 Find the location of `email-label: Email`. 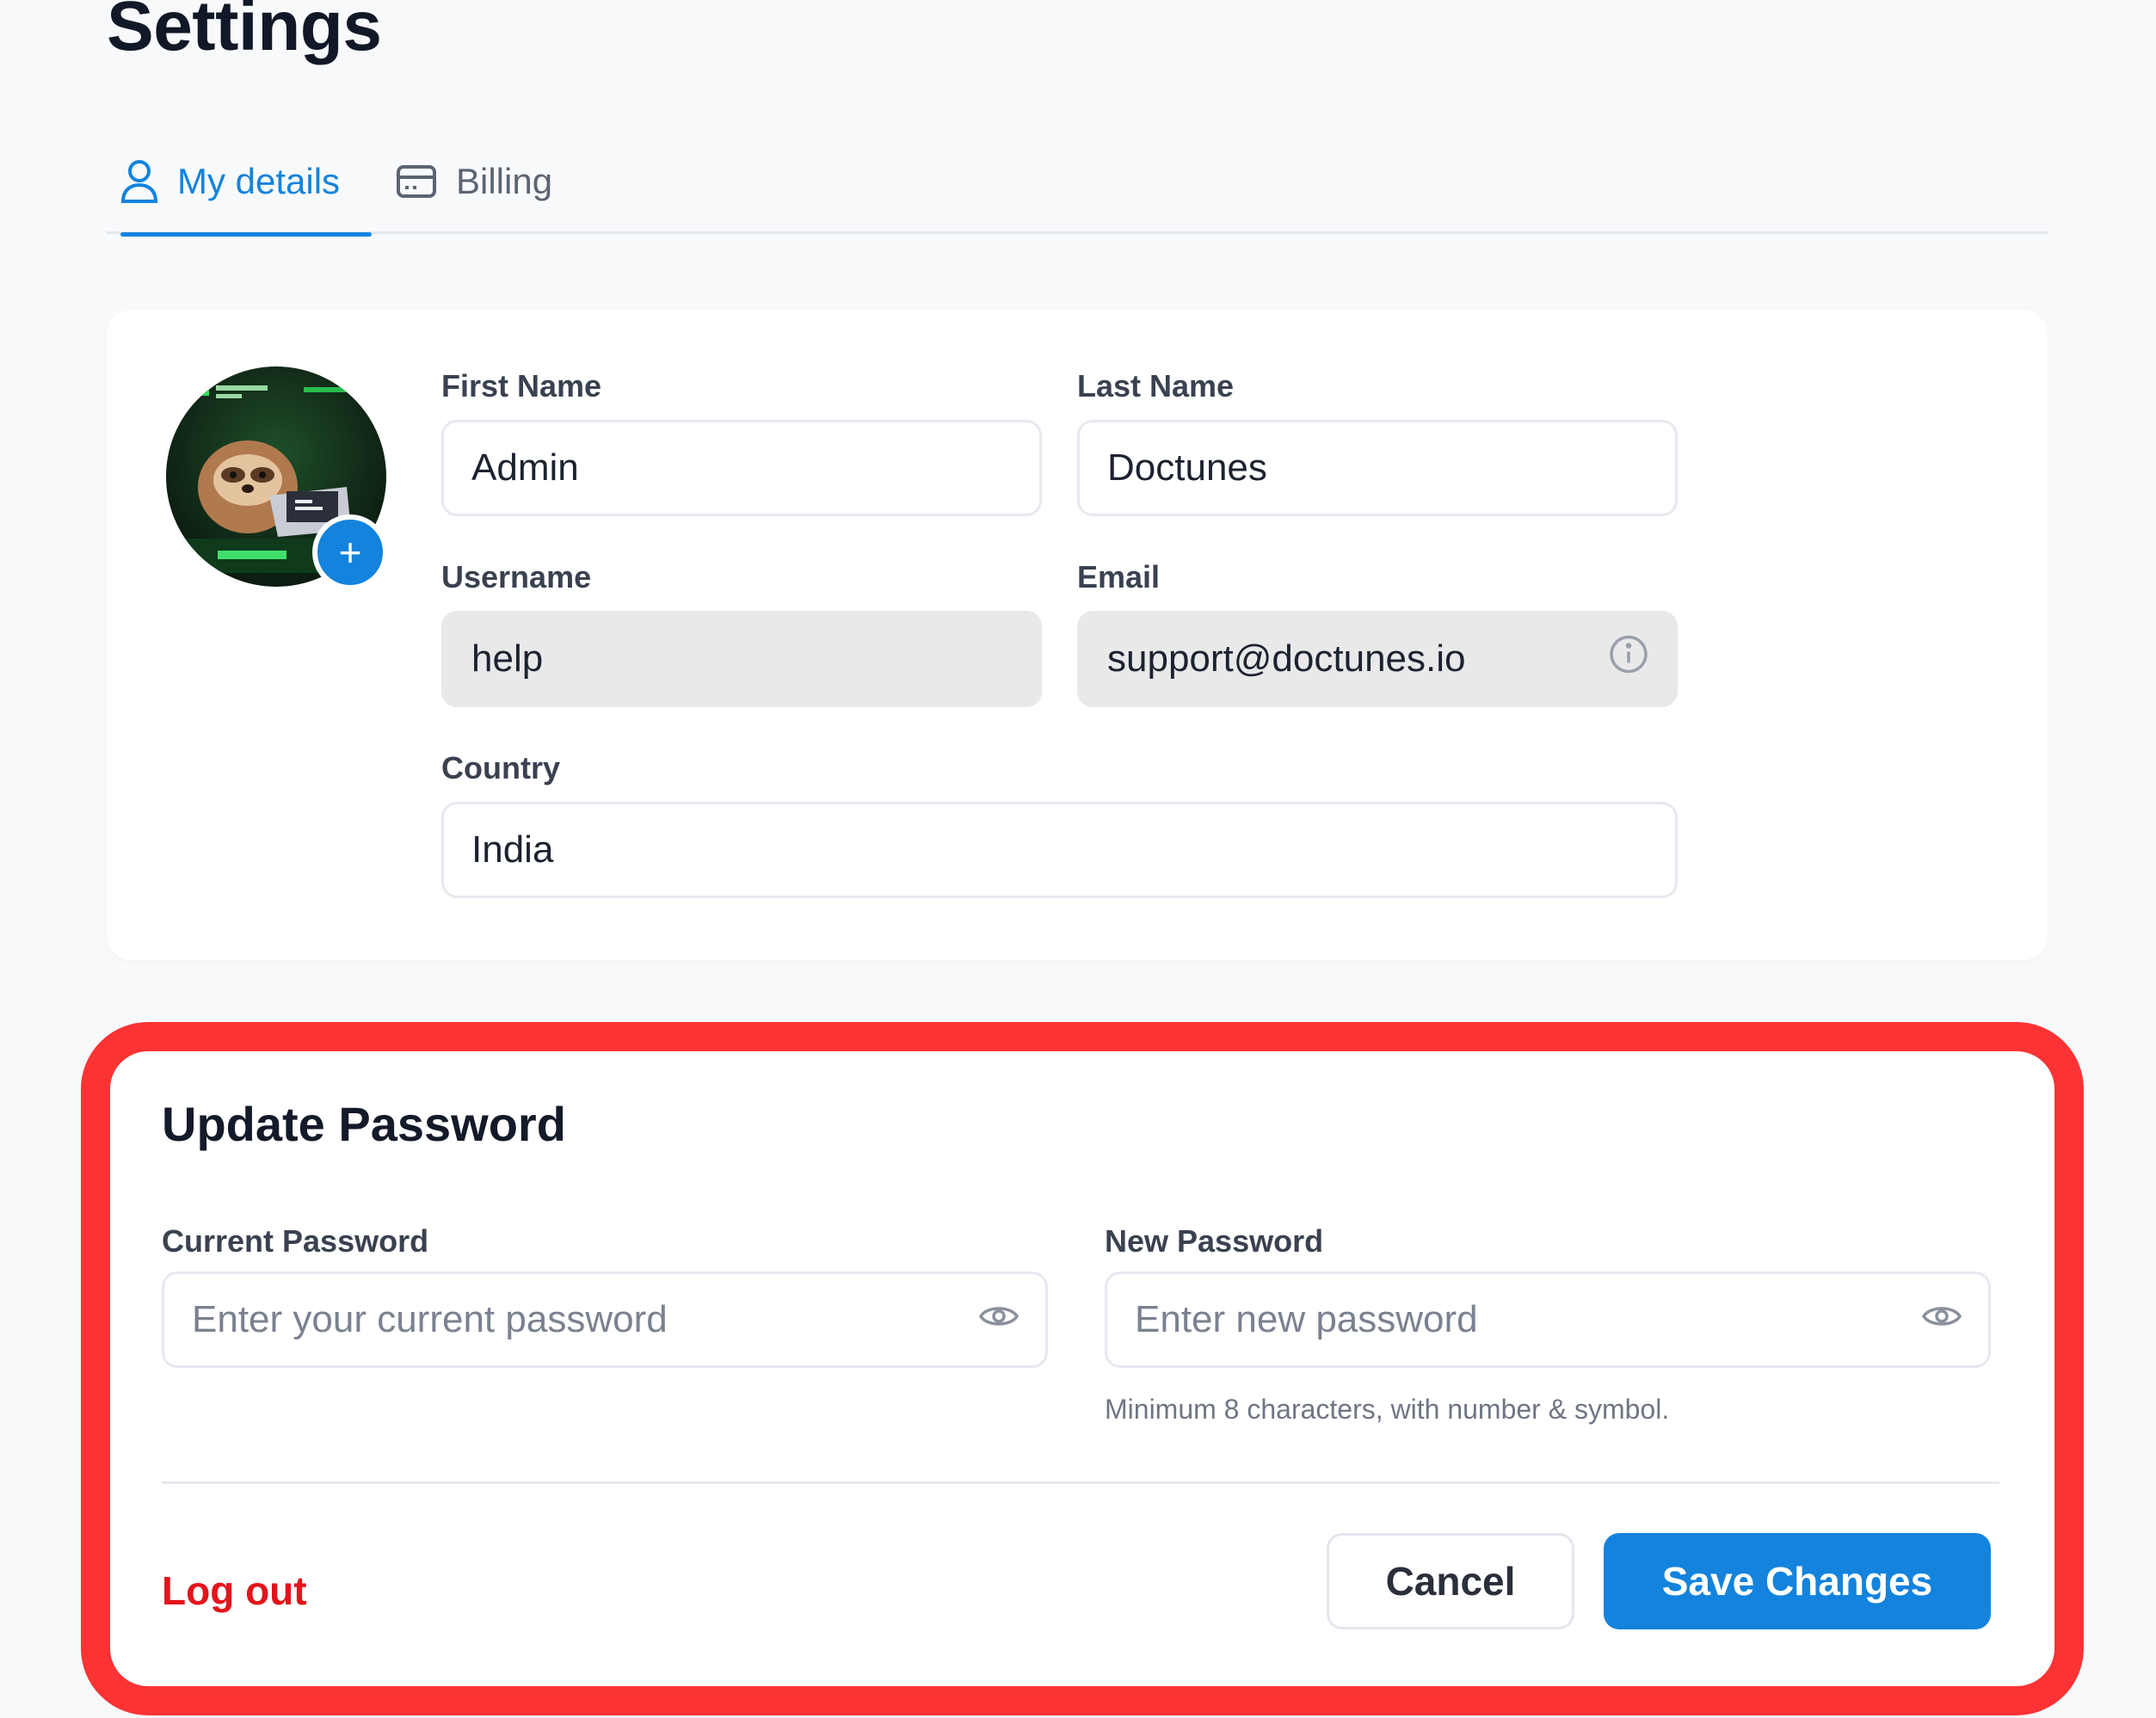

email-label: Email is located at coordinates (1119, 576).